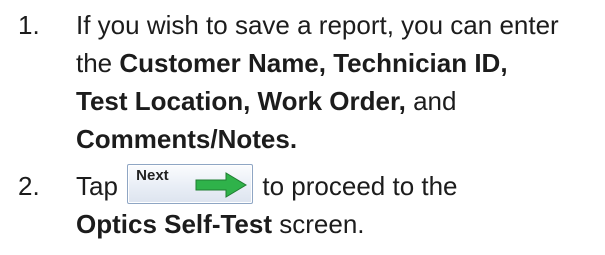 The height and width of the screenshot is (255, 605). I want to click on next-button: Next, so click(190, 184).